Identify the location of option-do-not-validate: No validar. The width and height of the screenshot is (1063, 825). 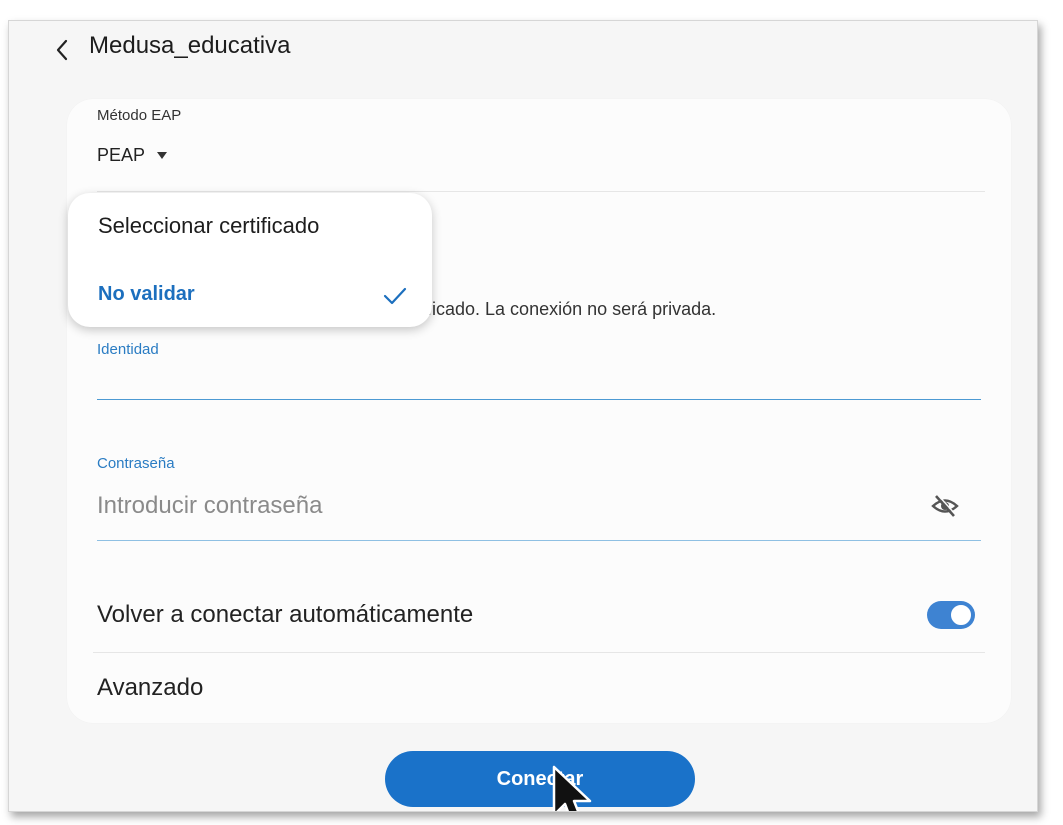
(146, 294).